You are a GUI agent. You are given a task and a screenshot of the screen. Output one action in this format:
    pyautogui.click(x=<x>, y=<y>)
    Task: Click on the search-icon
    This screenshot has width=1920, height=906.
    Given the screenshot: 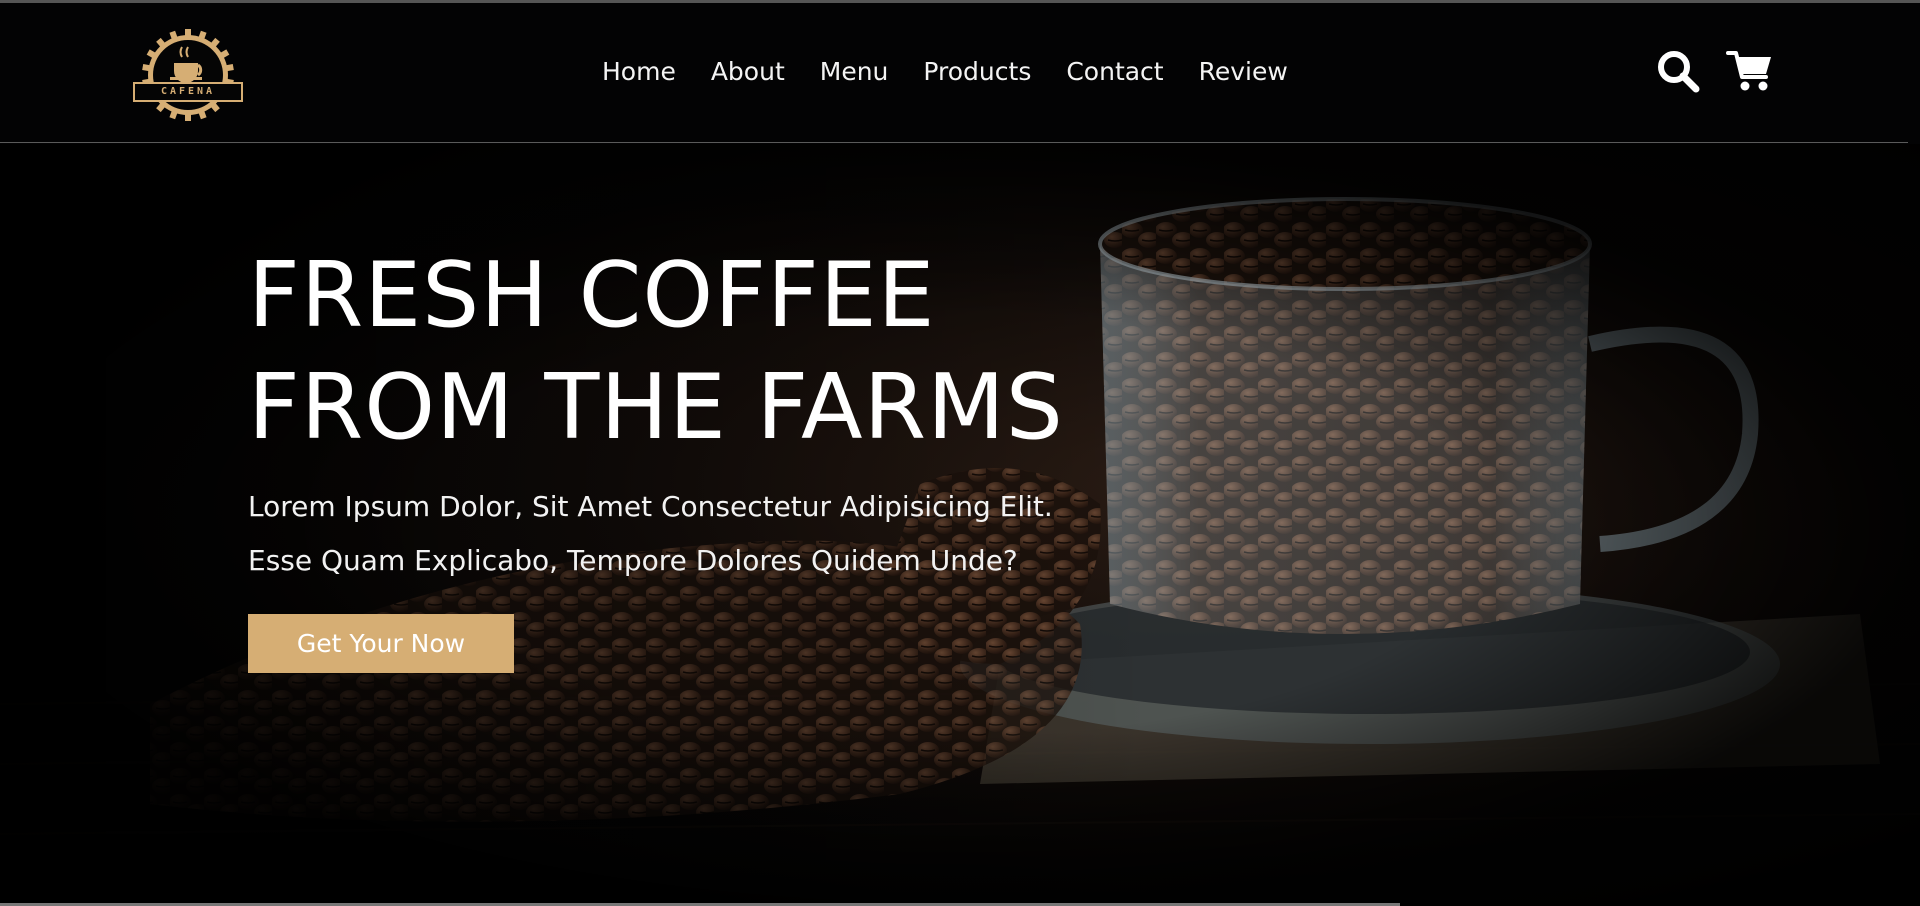 What is the action you would take?
    pyautogui.click(x=1679, y=72)
    